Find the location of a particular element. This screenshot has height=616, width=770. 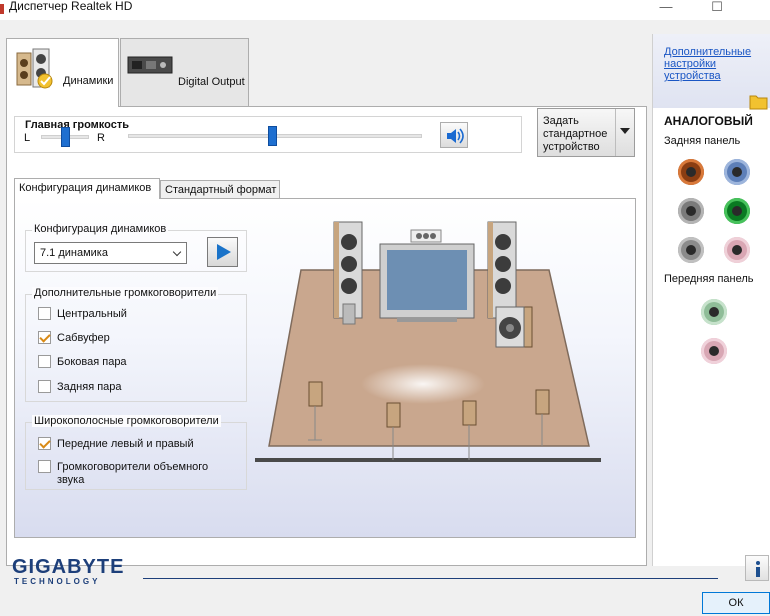

tab-speaker-configuration: Конфигурация динамиков is located at coordinates (87, 188).